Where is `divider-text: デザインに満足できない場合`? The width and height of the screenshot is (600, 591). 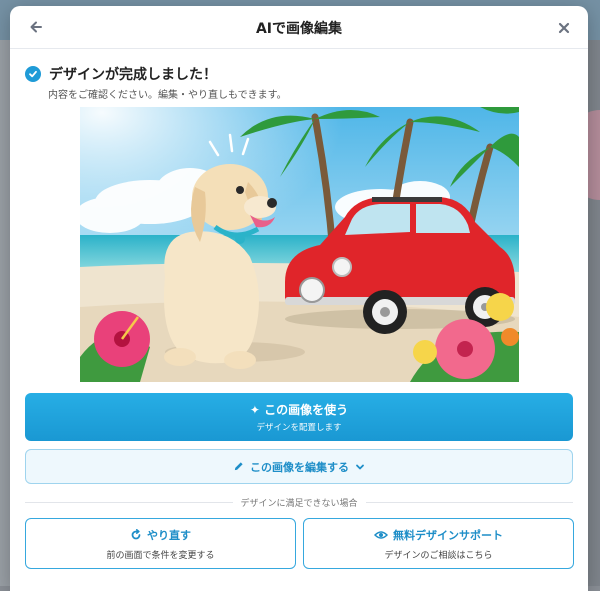 divider-text: デザインに満足できない場合 is located at coordinates (299, 503).